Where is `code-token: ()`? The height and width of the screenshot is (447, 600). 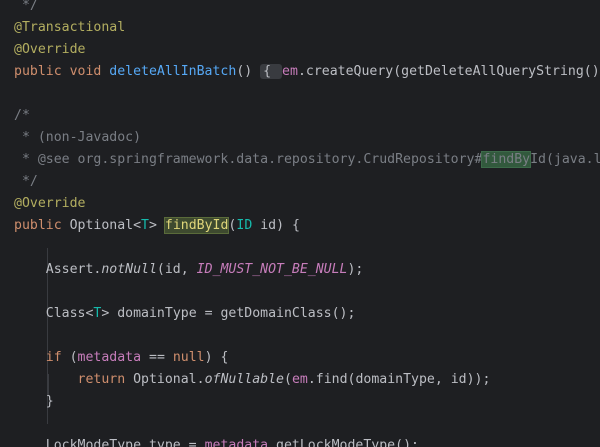
code-token: () is located at coordinates (248, 71).